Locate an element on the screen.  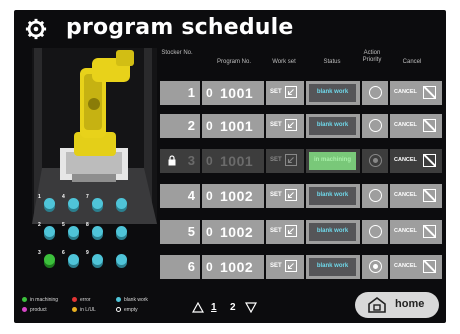
table-row: 2 0 1001 SET blank work CANCEL is located at coordinates (301, 126).